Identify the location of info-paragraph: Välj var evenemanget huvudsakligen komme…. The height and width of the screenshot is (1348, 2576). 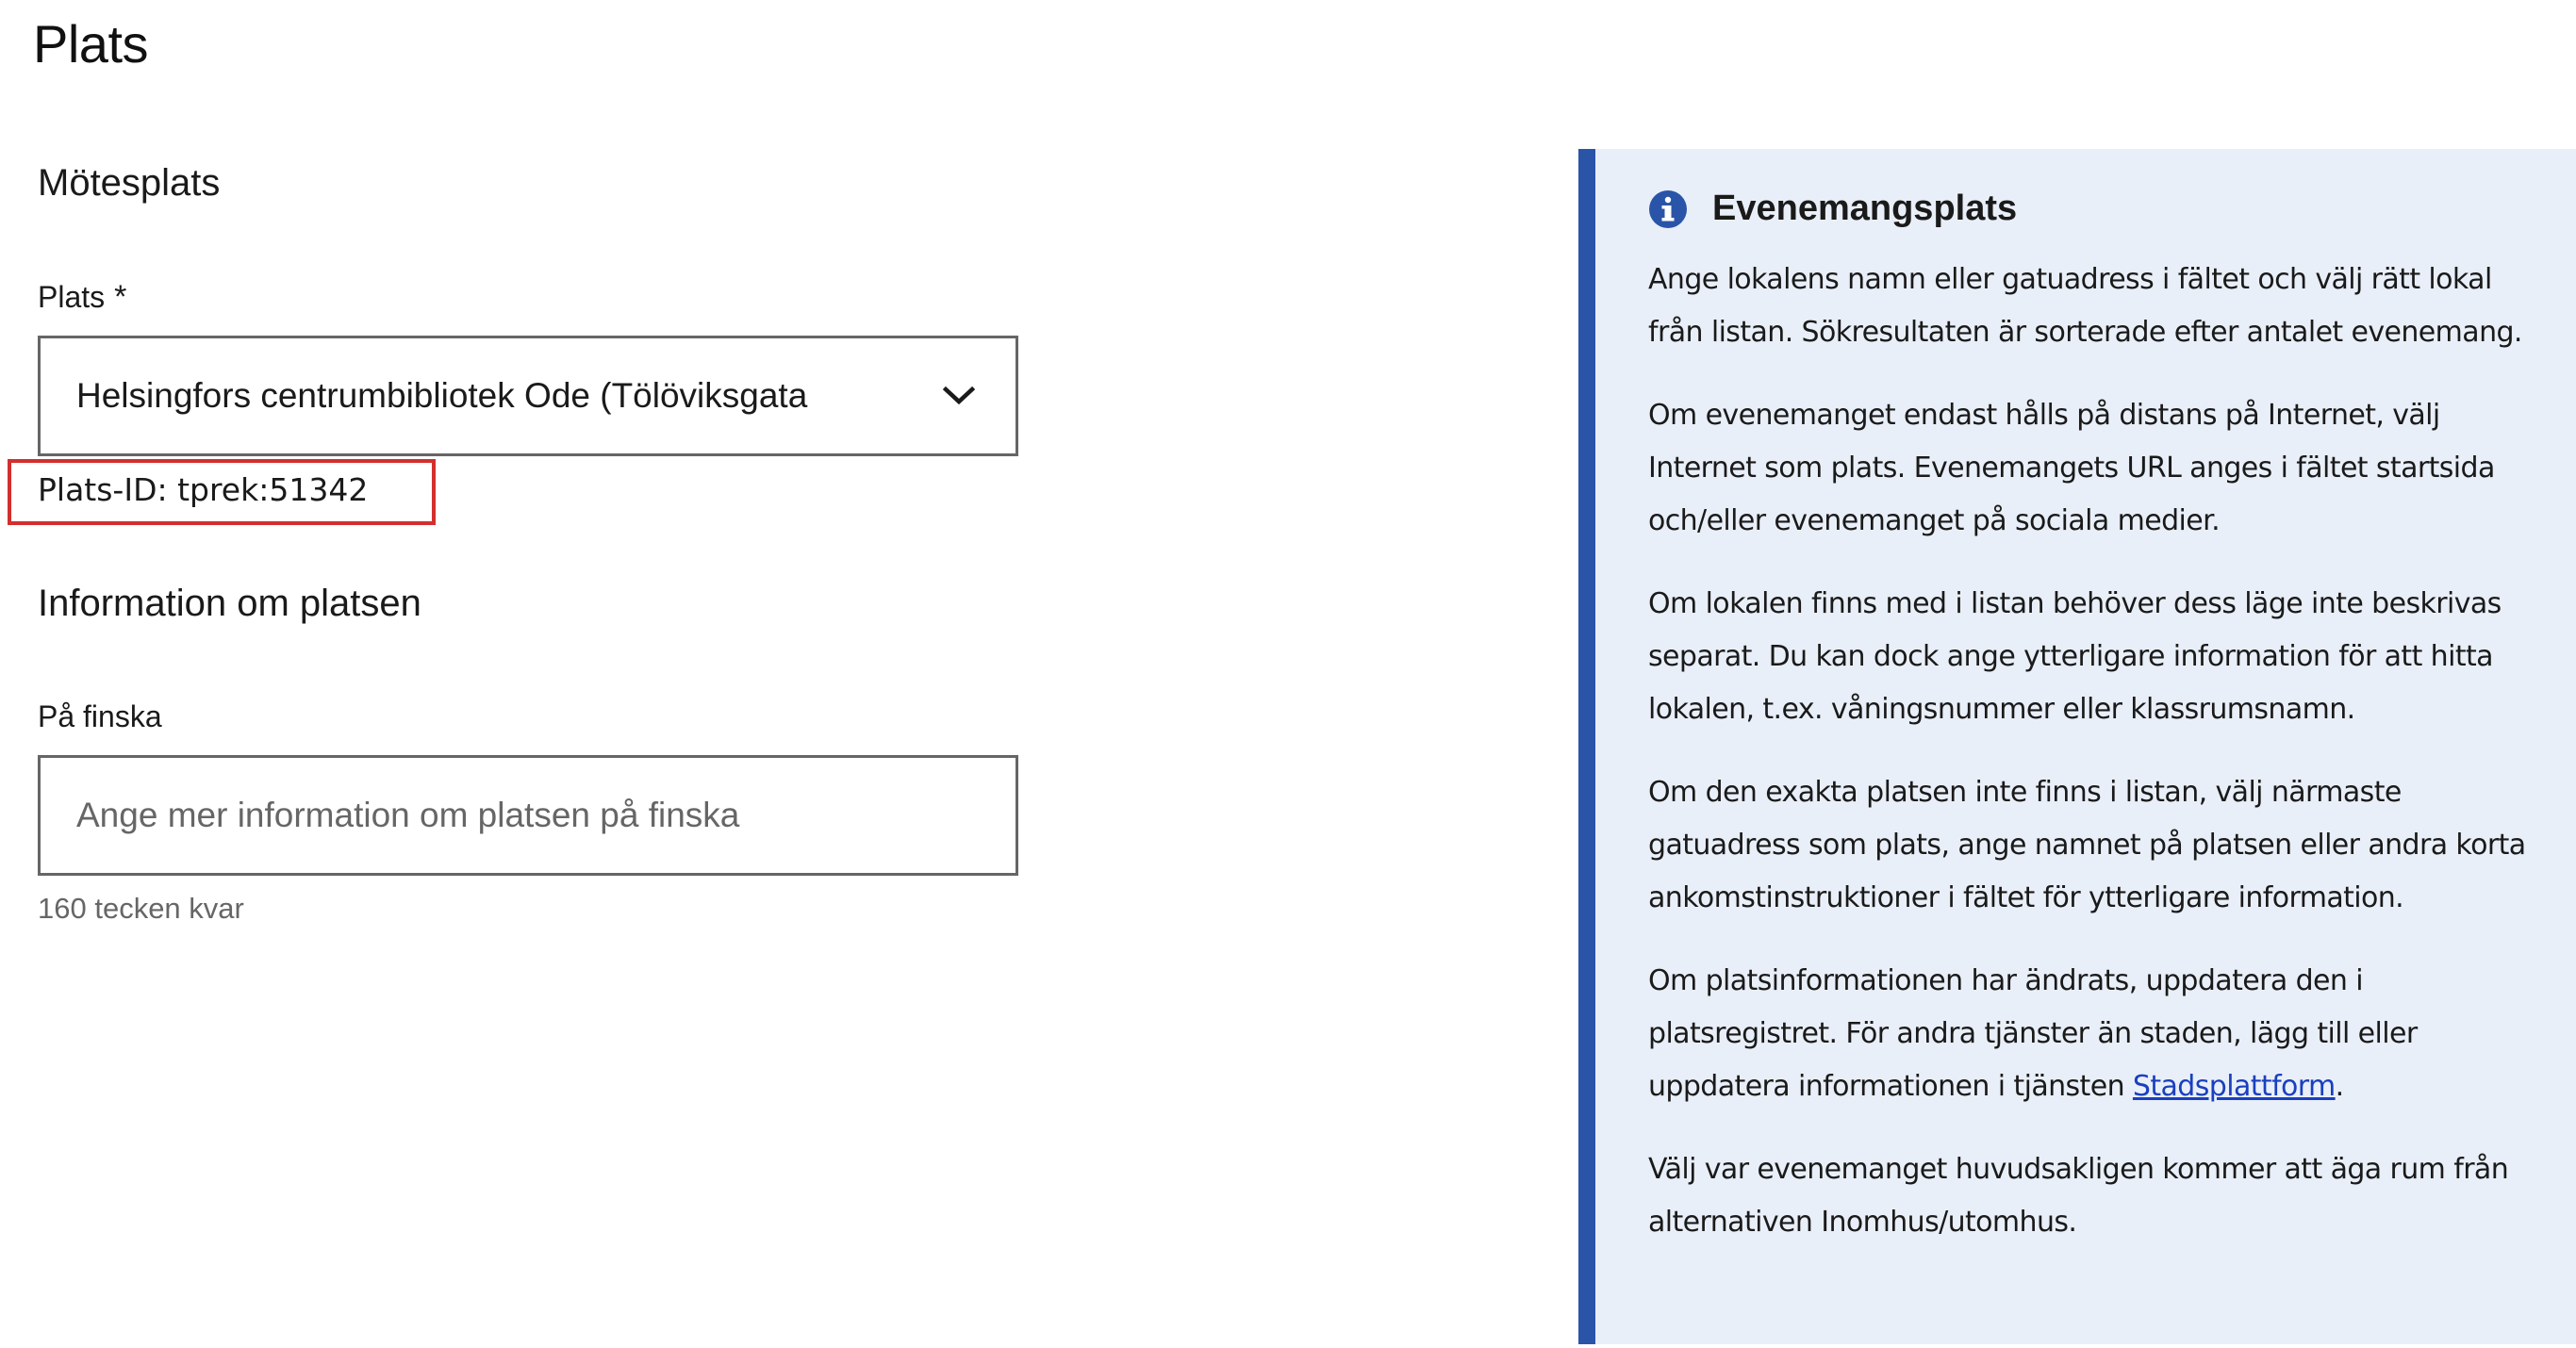
(2078, 1196).